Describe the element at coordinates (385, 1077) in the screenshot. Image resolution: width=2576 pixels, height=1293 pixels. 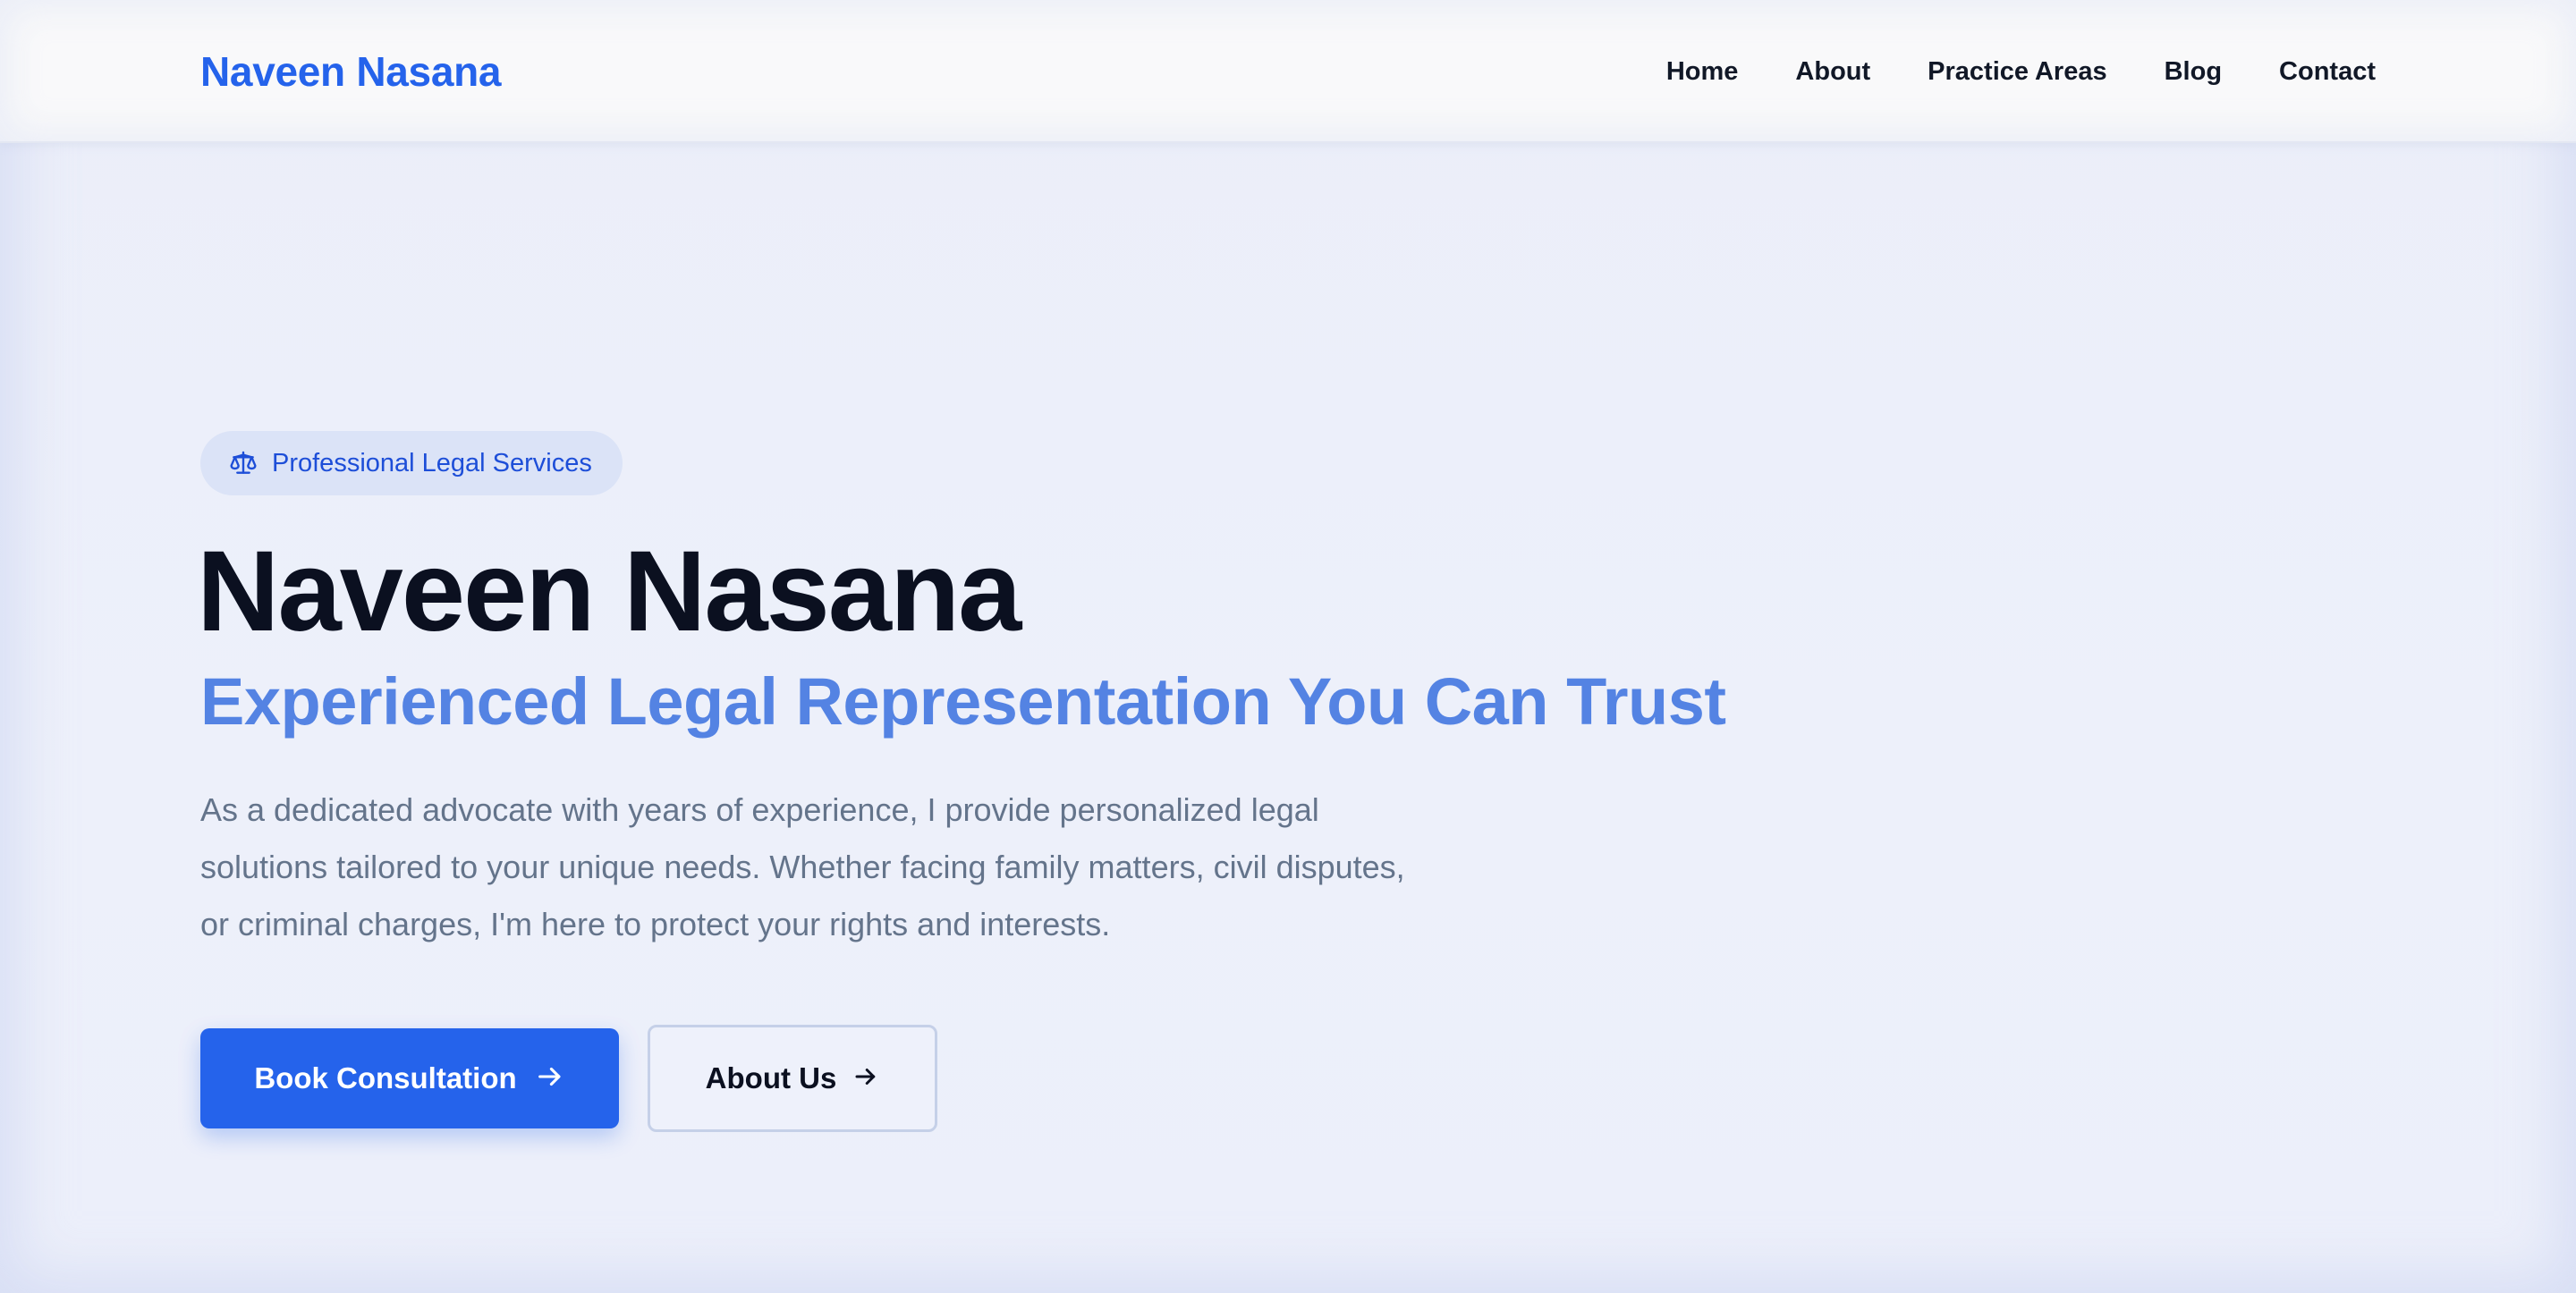
I see `book-consultation-label: Book Consultation` at that location.